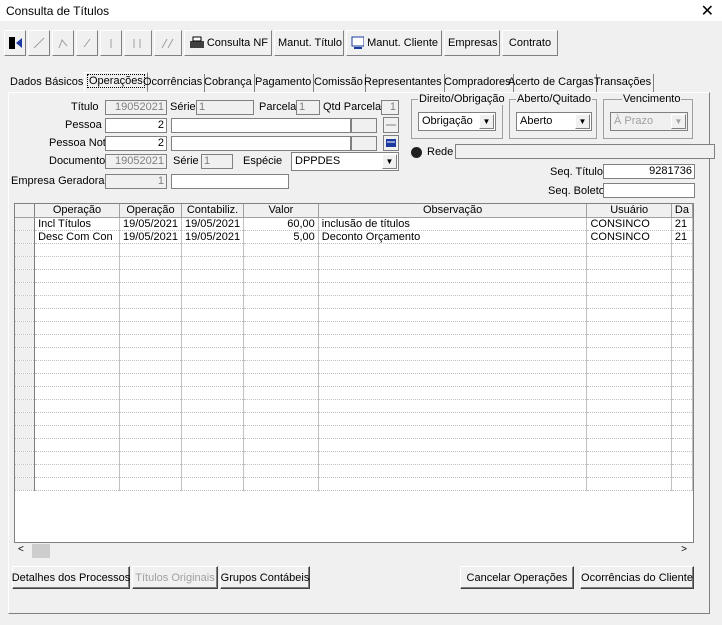 Image resolution: width=722 pixels, height=625 pixels. I want to click on tab-transacoes: Transações, so click(623, 83).